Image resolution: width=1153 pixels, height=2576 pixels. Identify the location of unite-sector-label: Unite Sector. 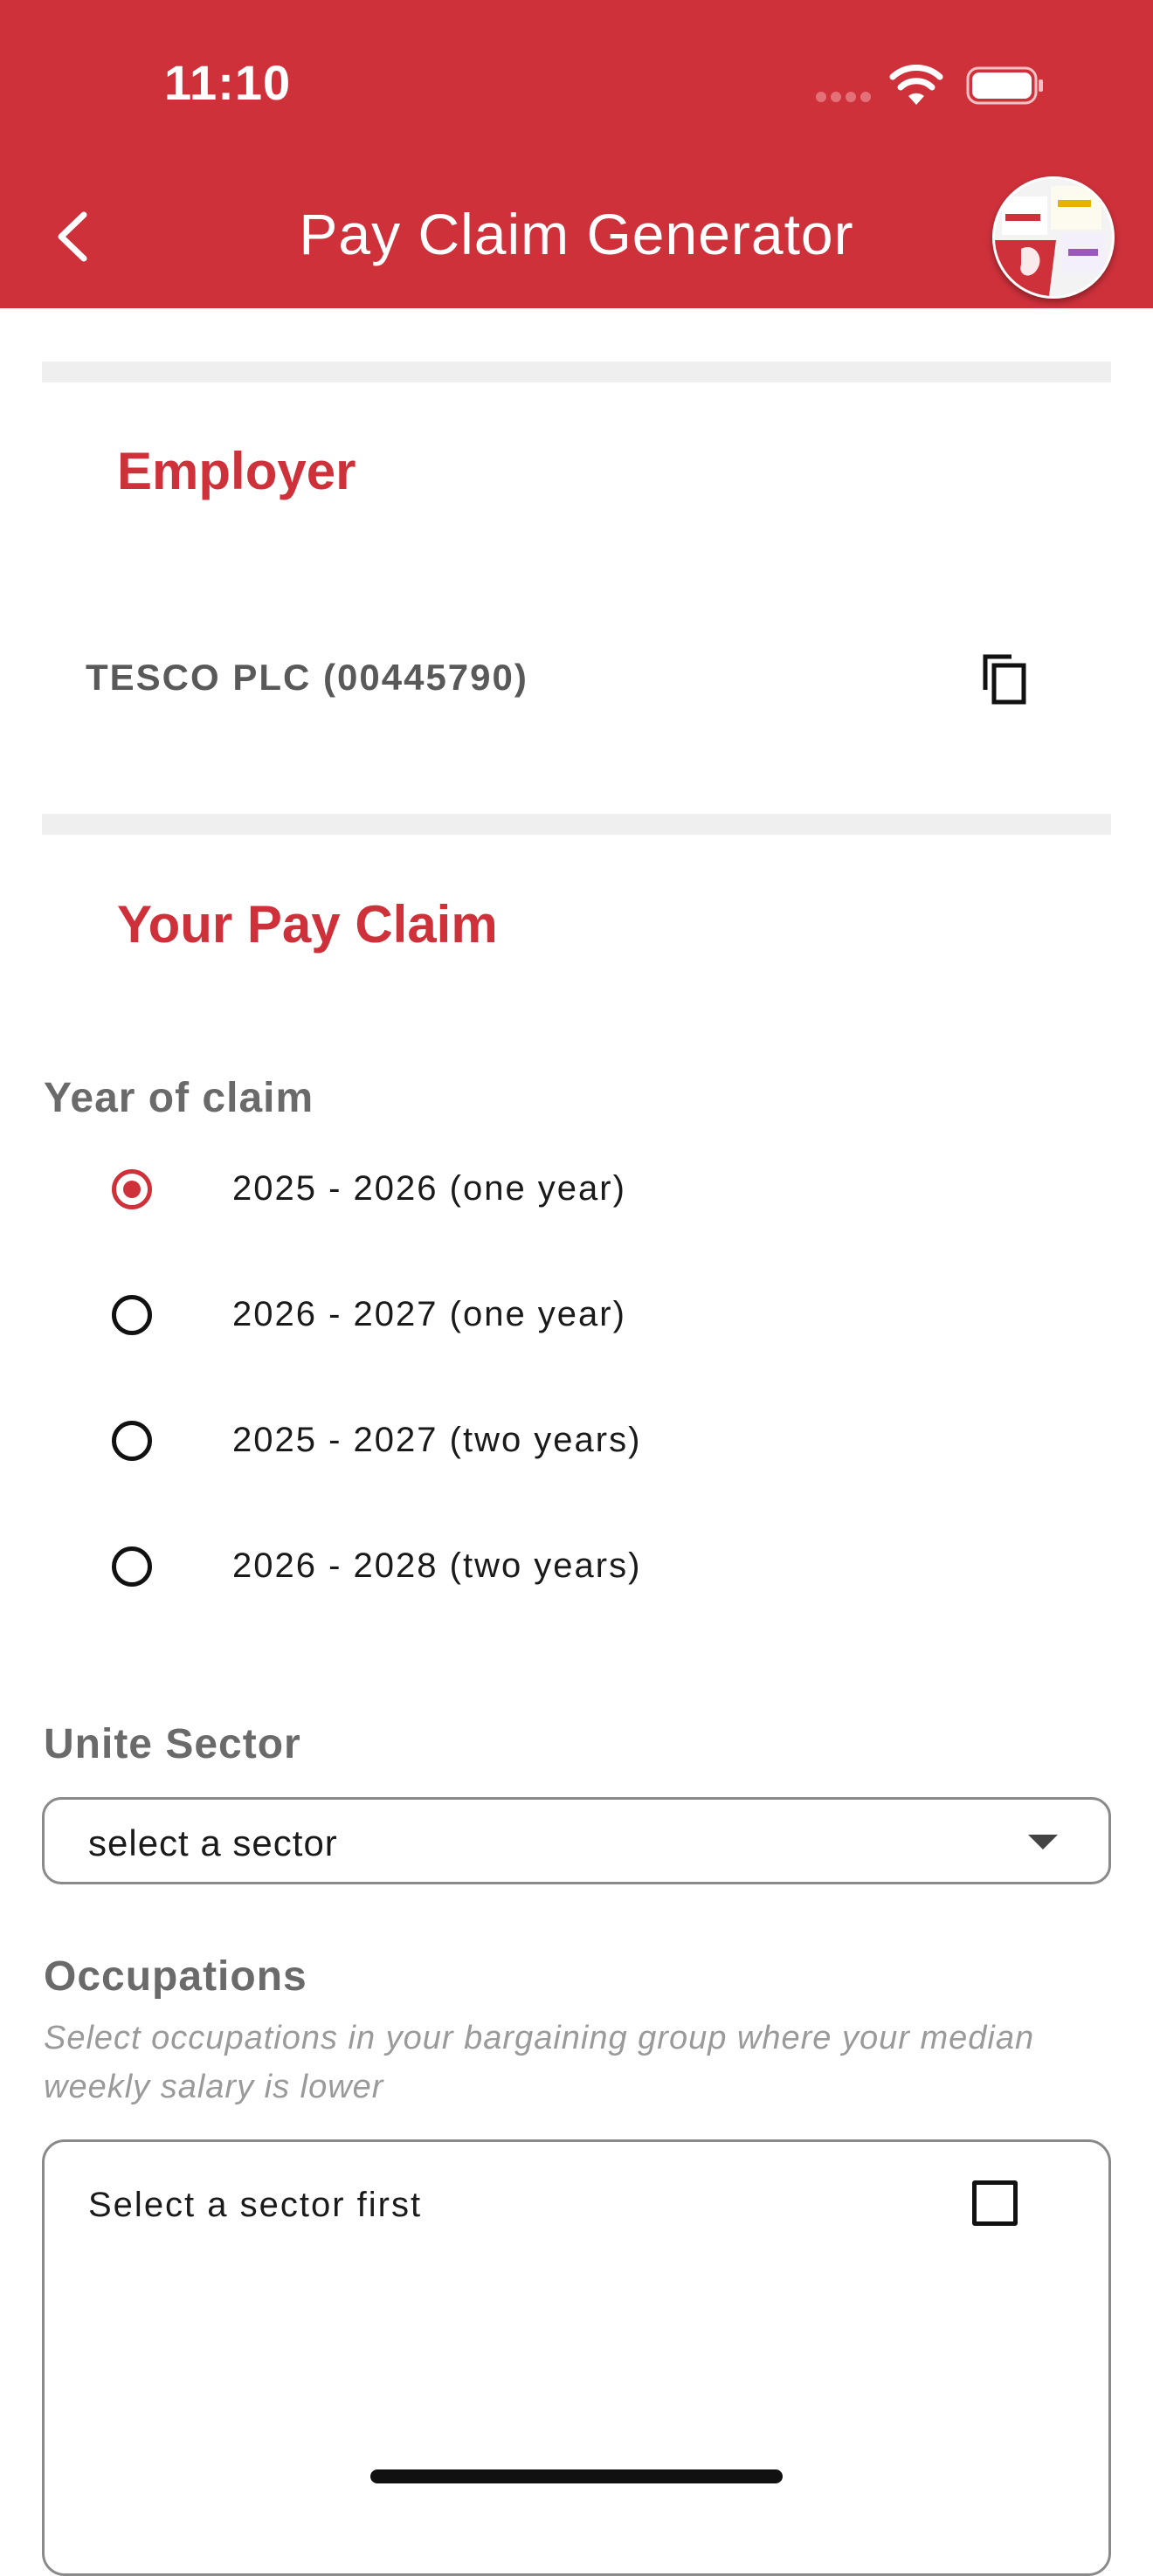
(172, 1744).